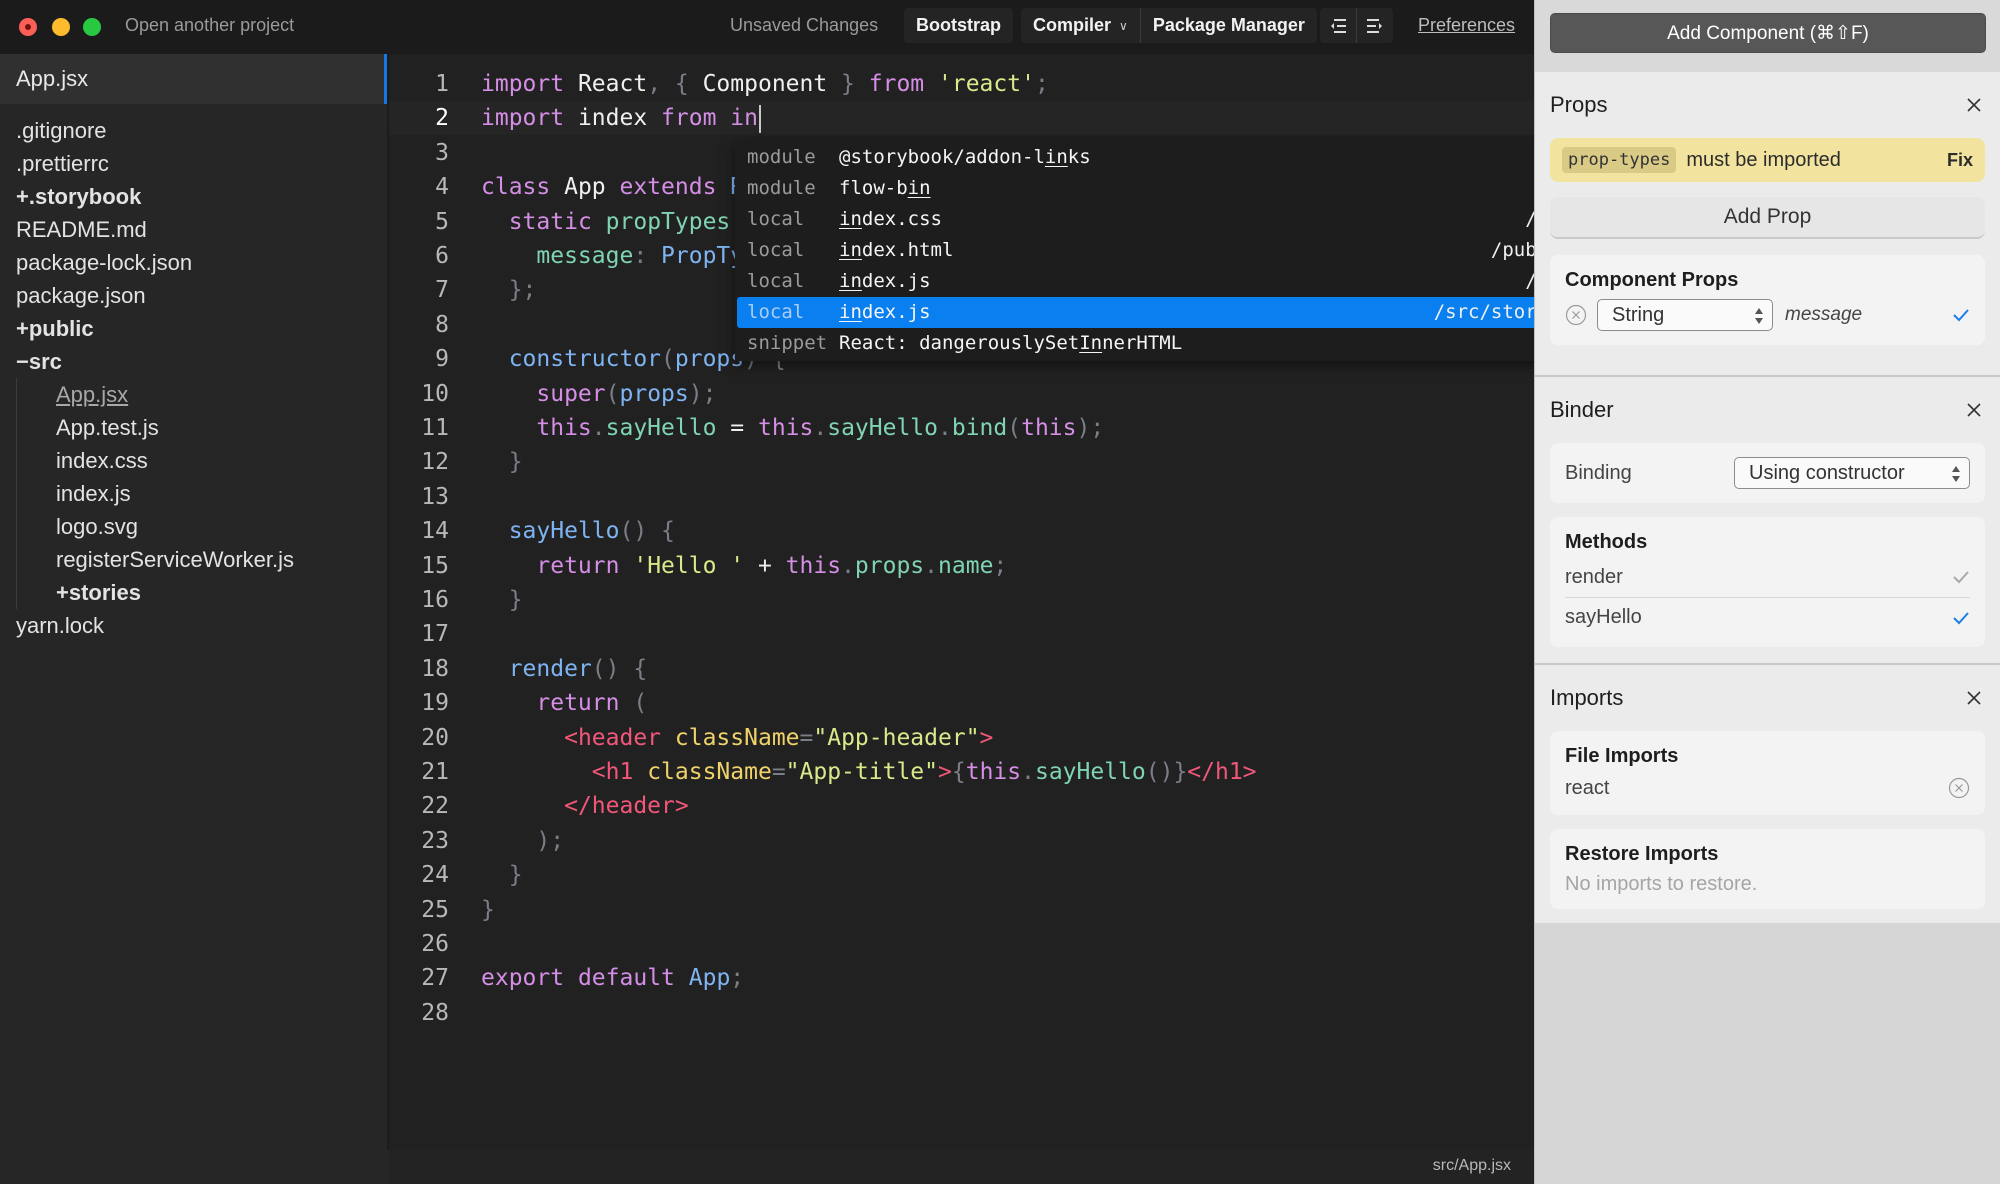  What do you see at coordinates (1471, 1165) in the screenshot?
I see `status-file-path: src/App.jsx` at bounding box center [1471, 1165].